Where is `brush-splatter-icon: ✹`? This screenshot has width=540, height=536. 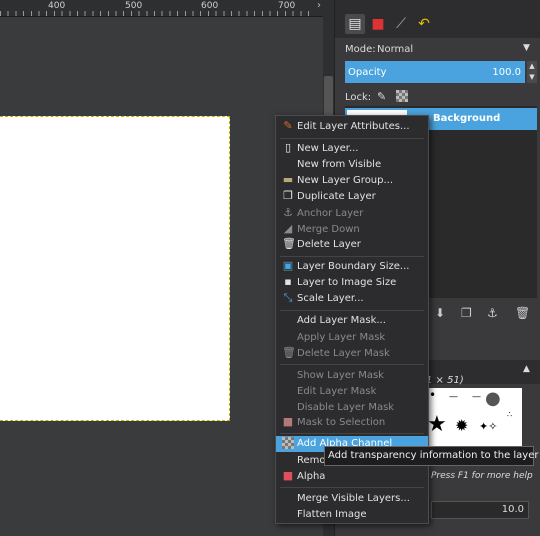
brush-splatter-icon: ✹ is located at coordinates (461, 425).